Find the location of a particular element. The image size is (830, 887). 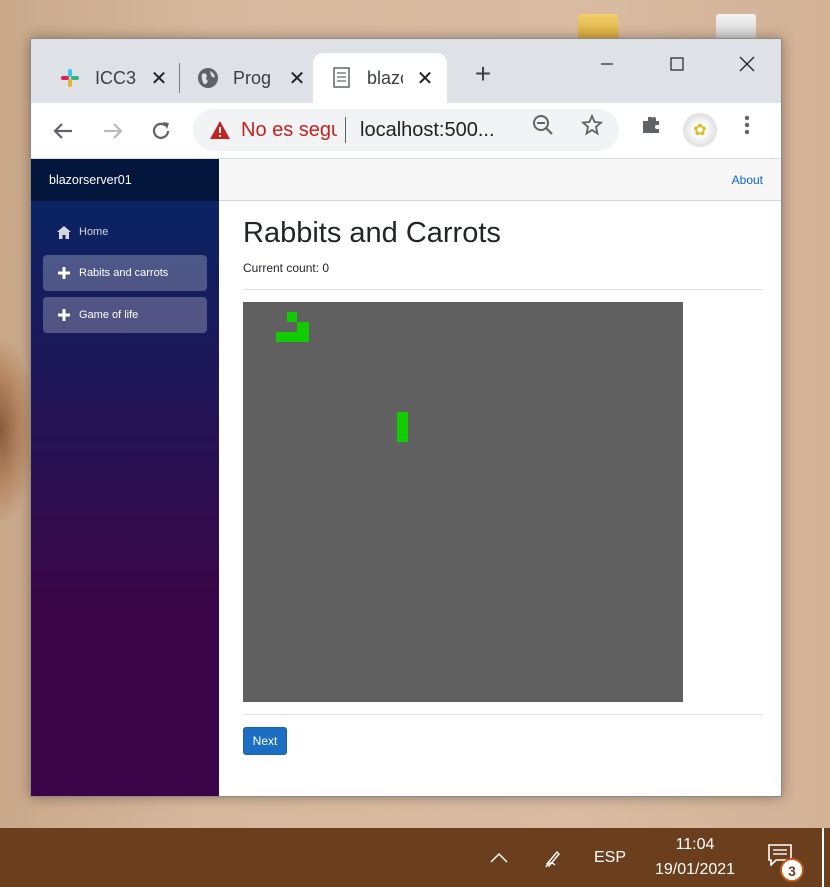

tab-icc3: ICC3 ✕ is located at coordinates (114, 78).